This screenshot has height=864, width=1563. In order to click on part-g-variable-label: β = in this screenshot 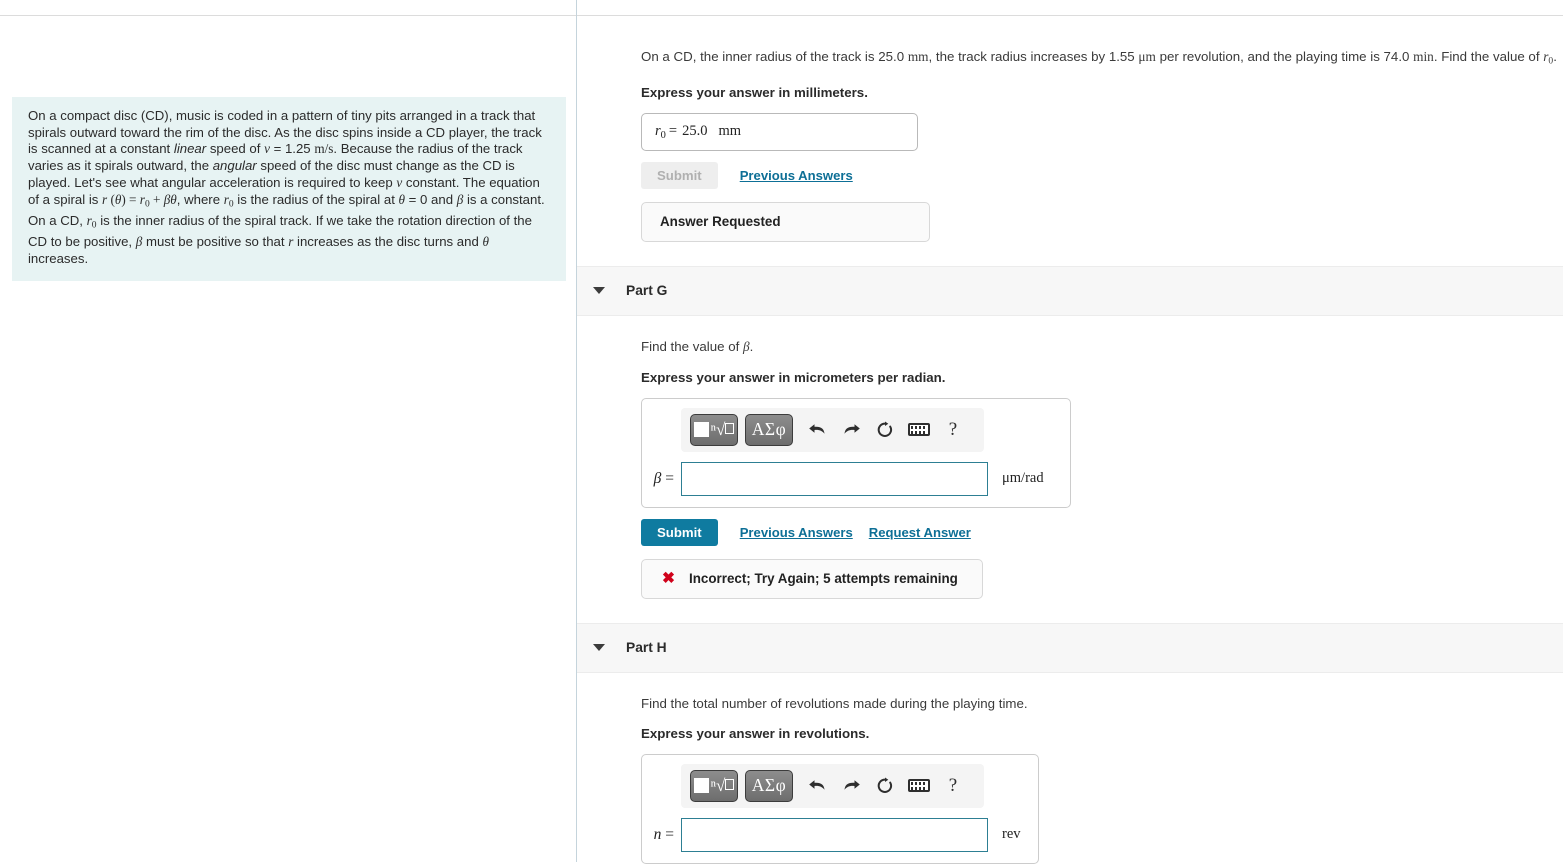, I will do `click(663, 478)`.